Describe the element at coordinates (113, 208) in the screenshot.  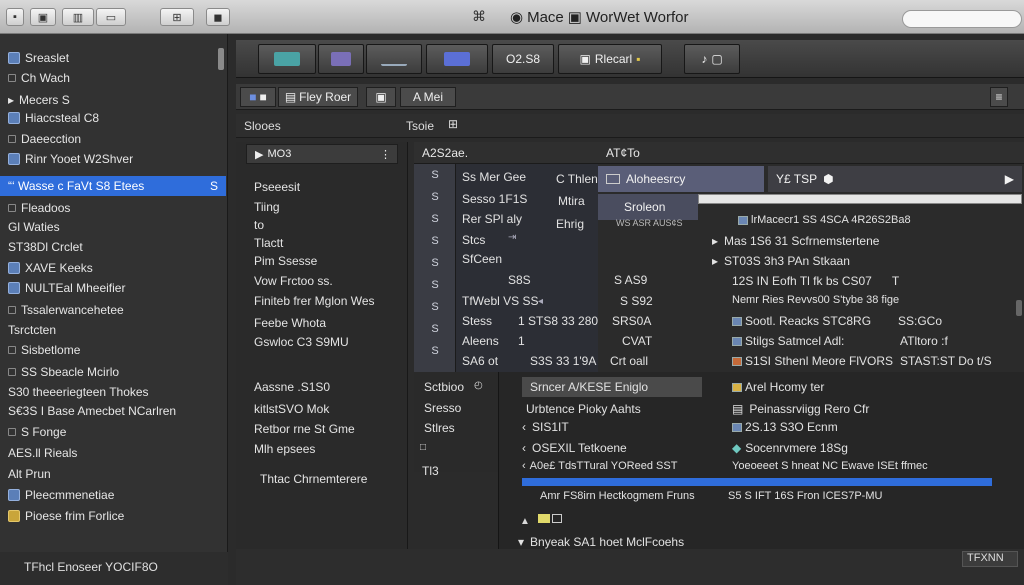
I see `sidebar-item: Fleadoos` at that location.